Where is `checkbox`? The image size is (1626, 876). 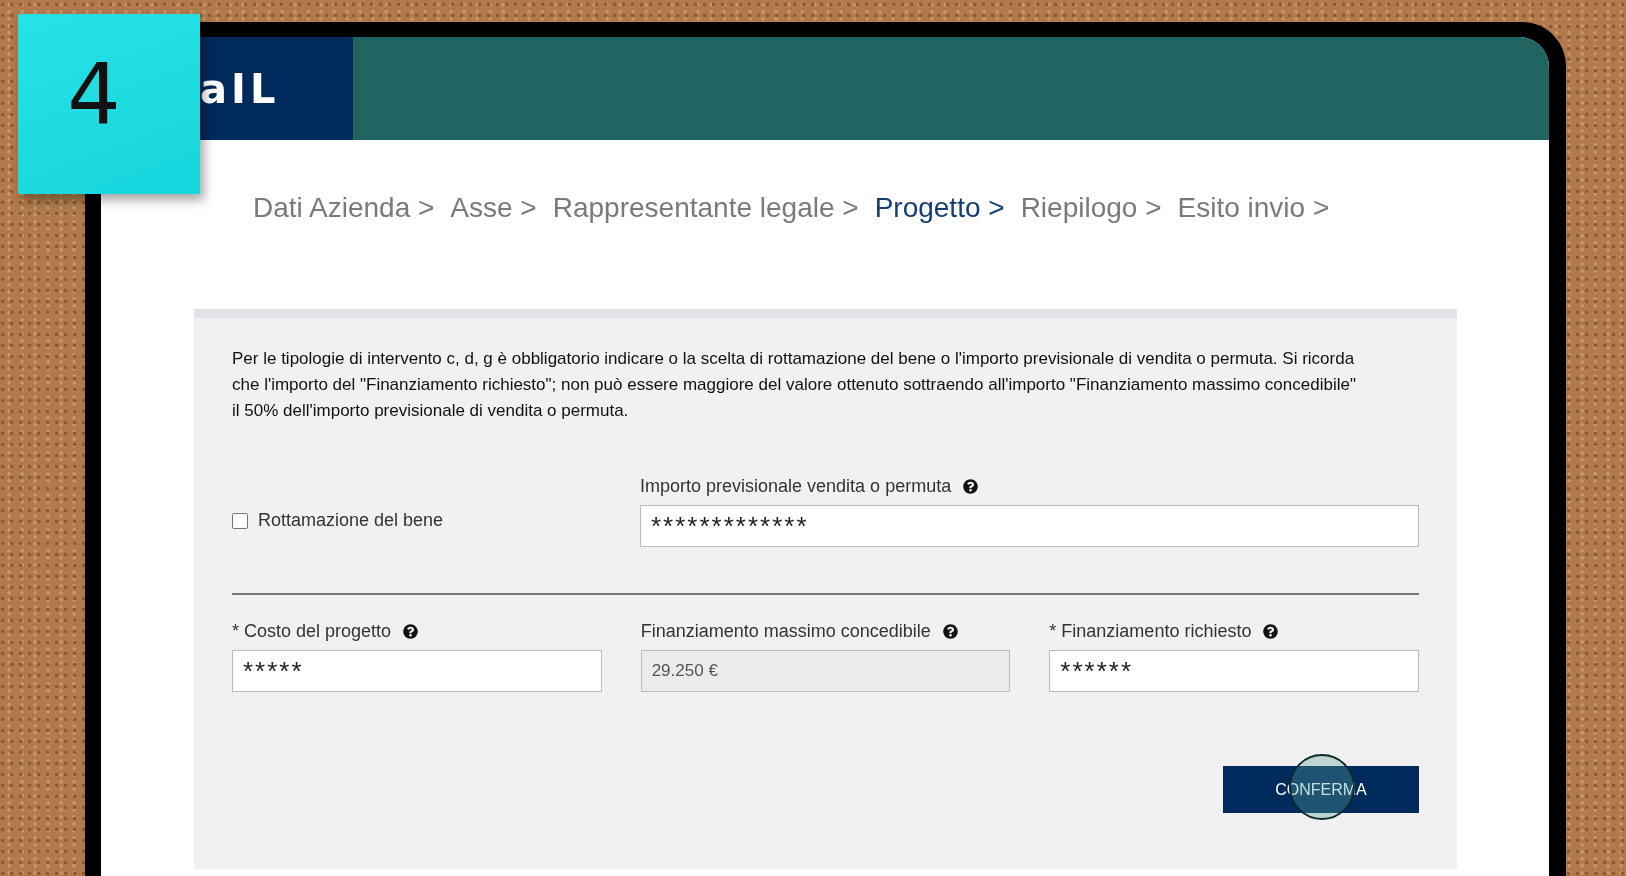 checkbox is located at coordinates (240, 520).